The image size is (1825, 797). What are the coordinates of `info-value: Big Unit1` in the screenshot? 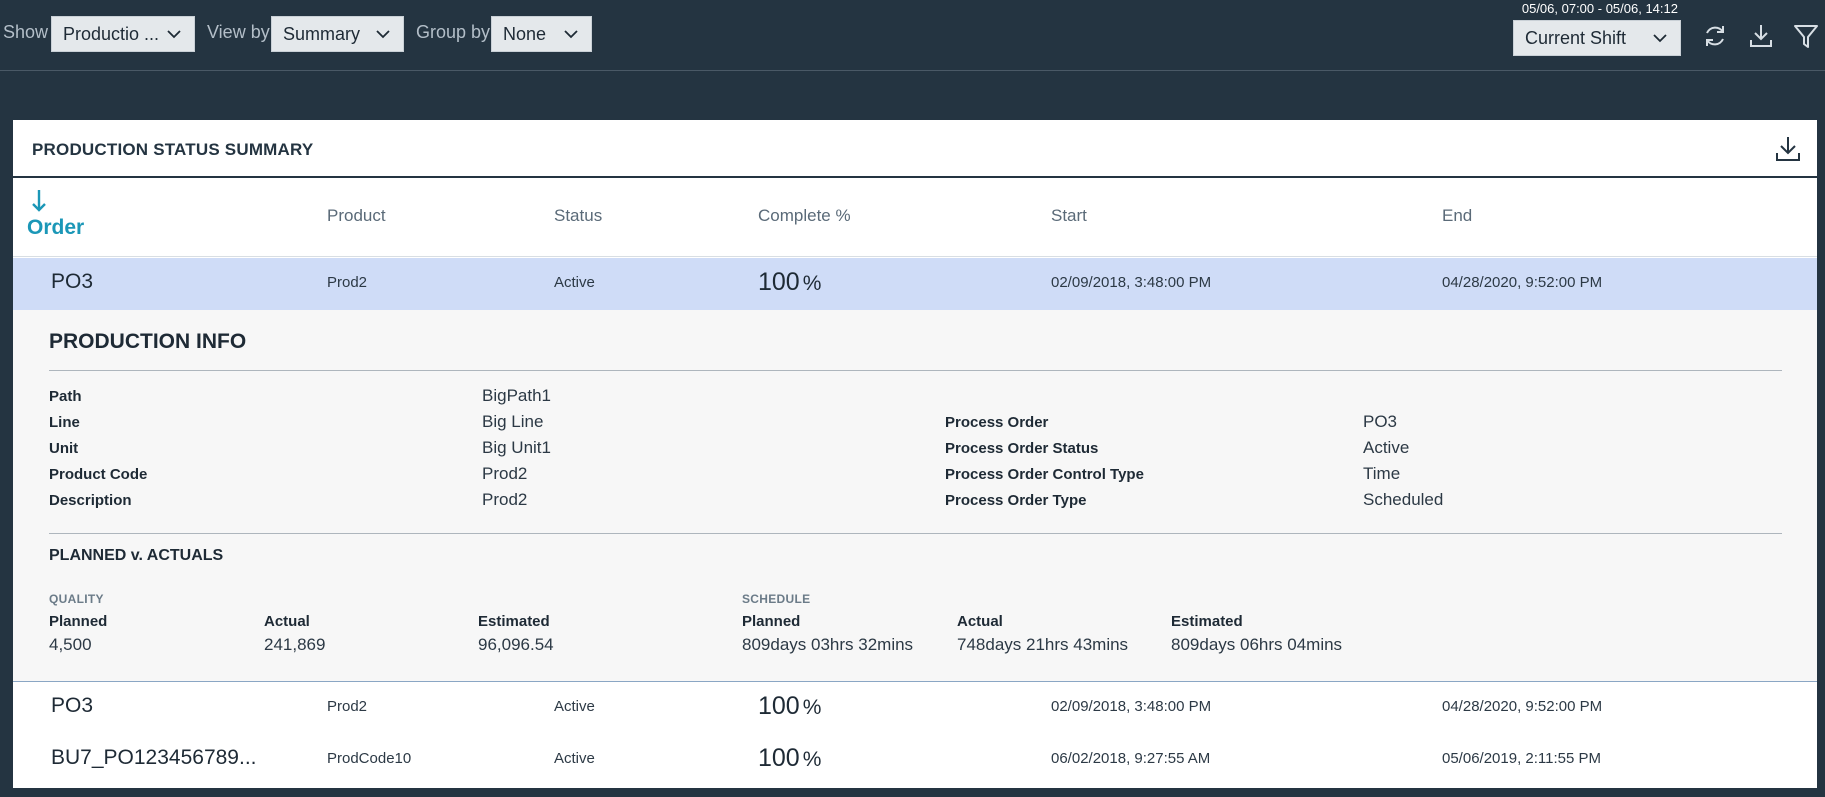 It's located at (516, 447).